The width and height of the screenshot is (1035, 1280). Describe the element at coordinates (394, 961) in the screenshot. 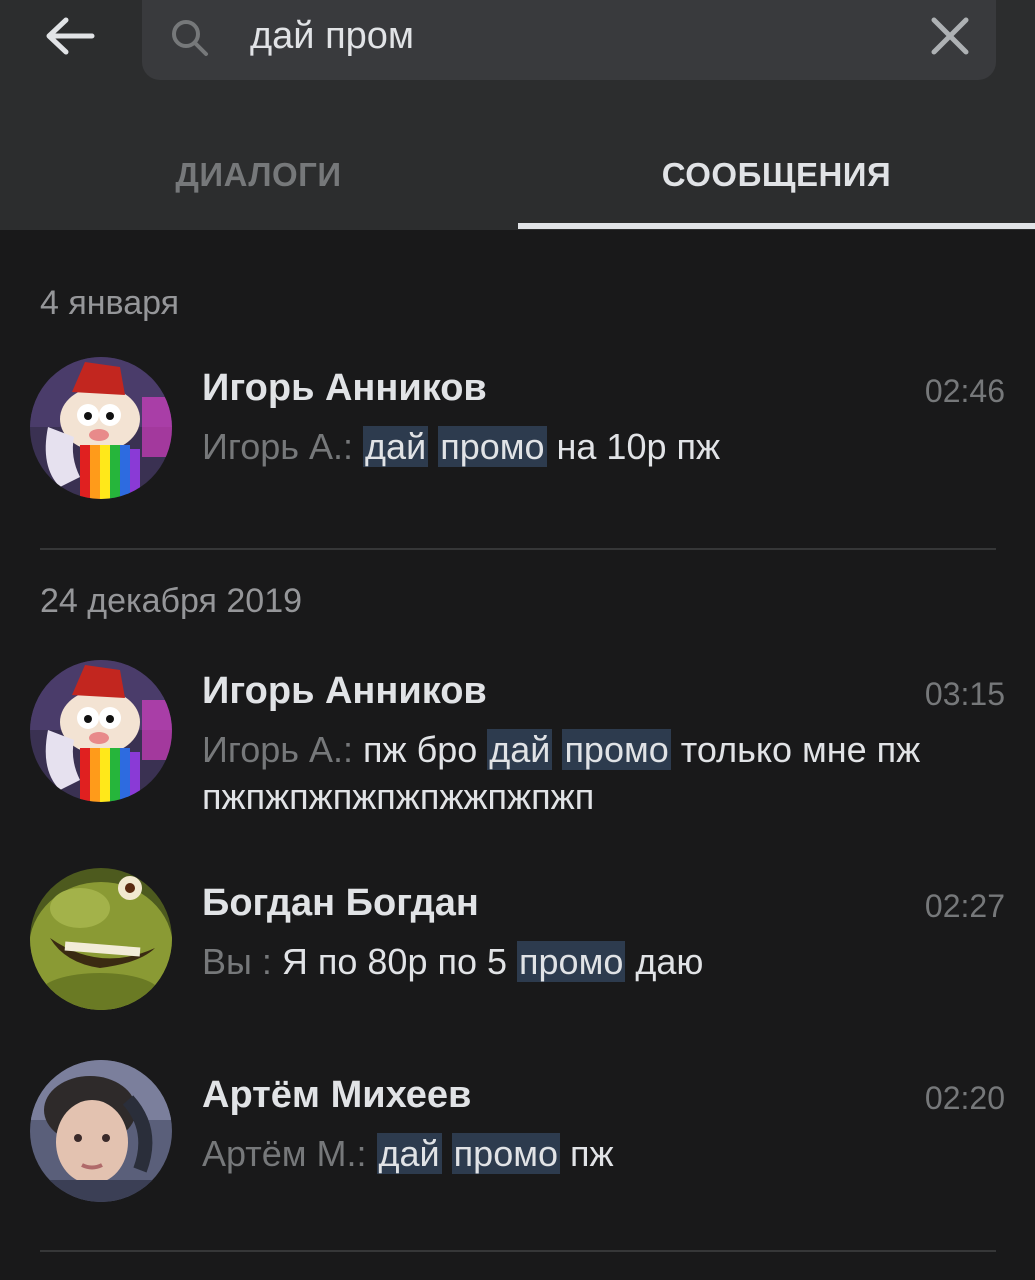

I see `preview-text: Я по 80р по 5` at that location.